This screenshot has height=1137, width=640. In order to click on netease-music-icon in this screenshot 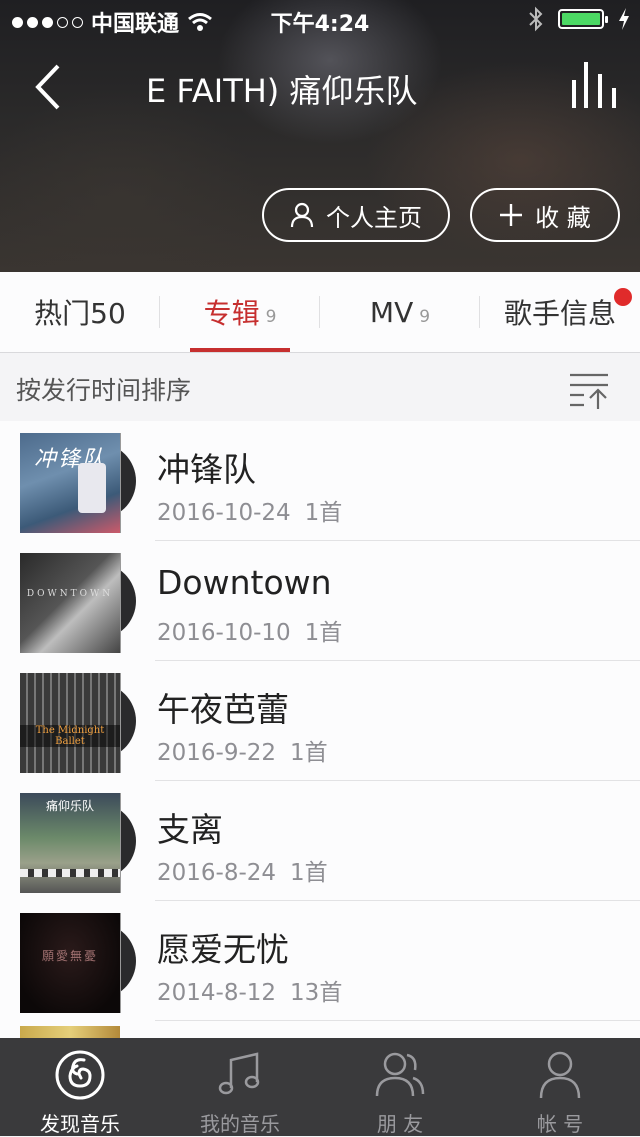, I will do `click(80, 1075)`.